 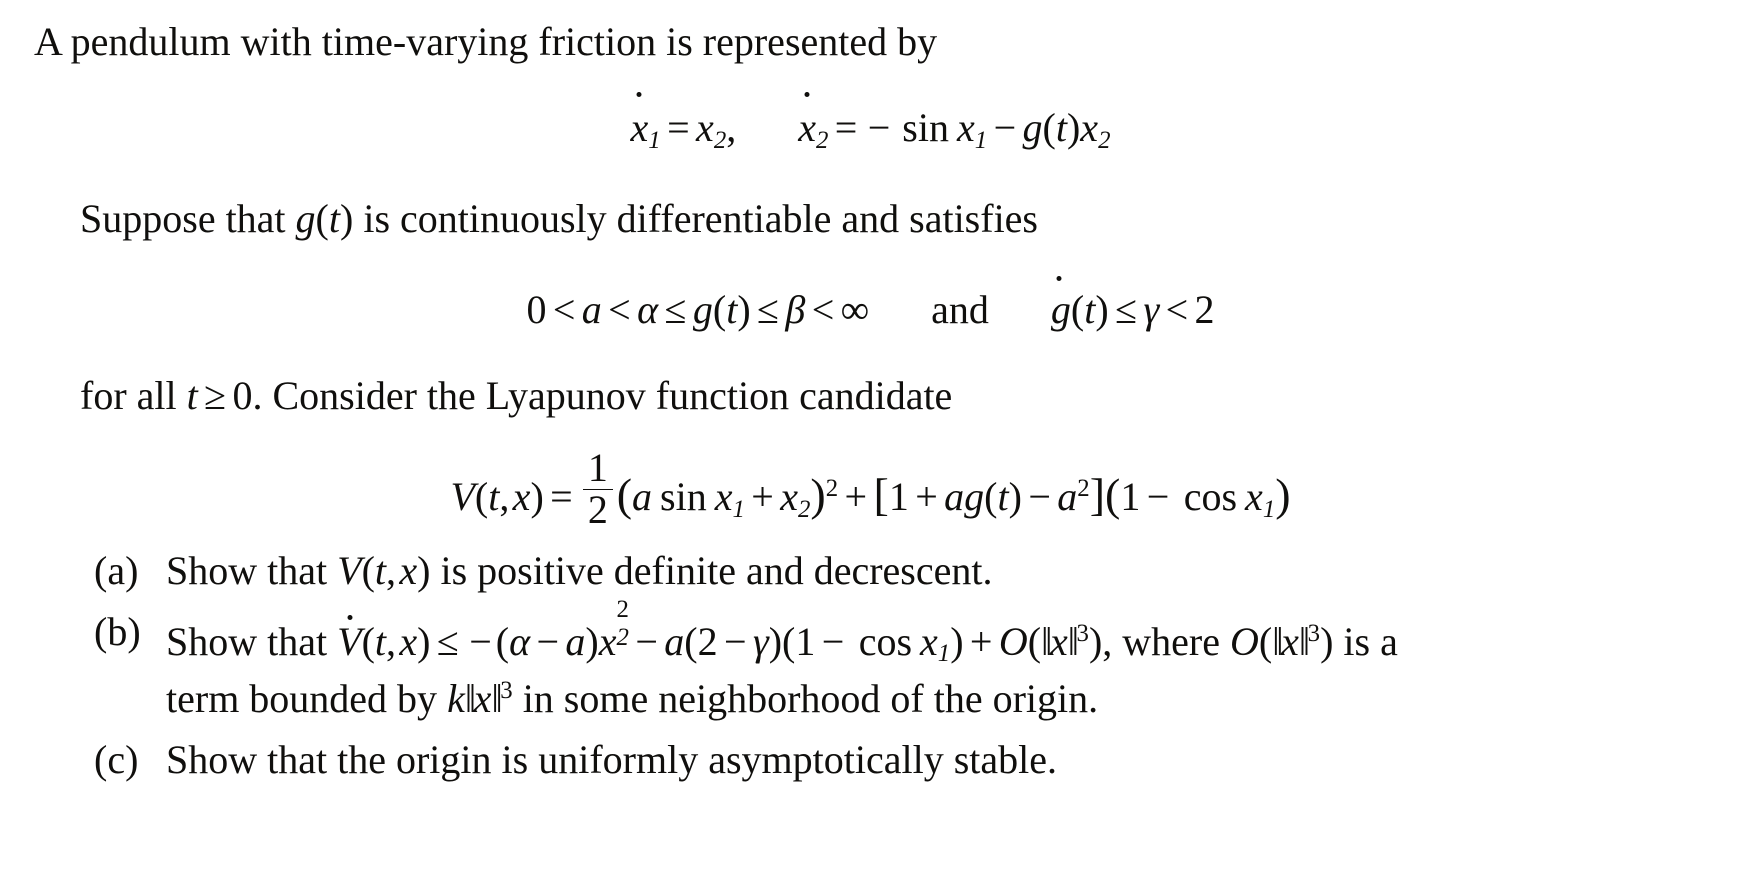 What do you see at coordinates (1166, 641) in the screenshot?
I see `problem-b-text-mid: , where` at bounding box center [1166, 641].